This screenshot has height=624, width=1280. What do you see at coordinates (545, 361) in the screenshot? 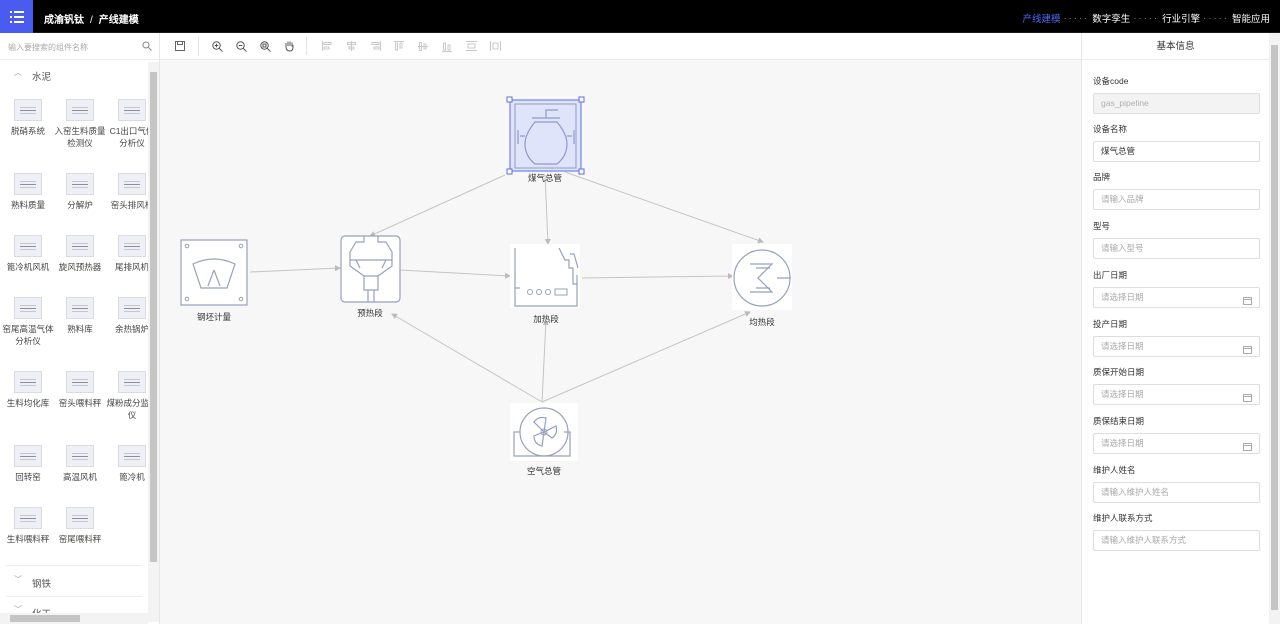
I see `edge-air-heat` at bounding box center [545, 361].